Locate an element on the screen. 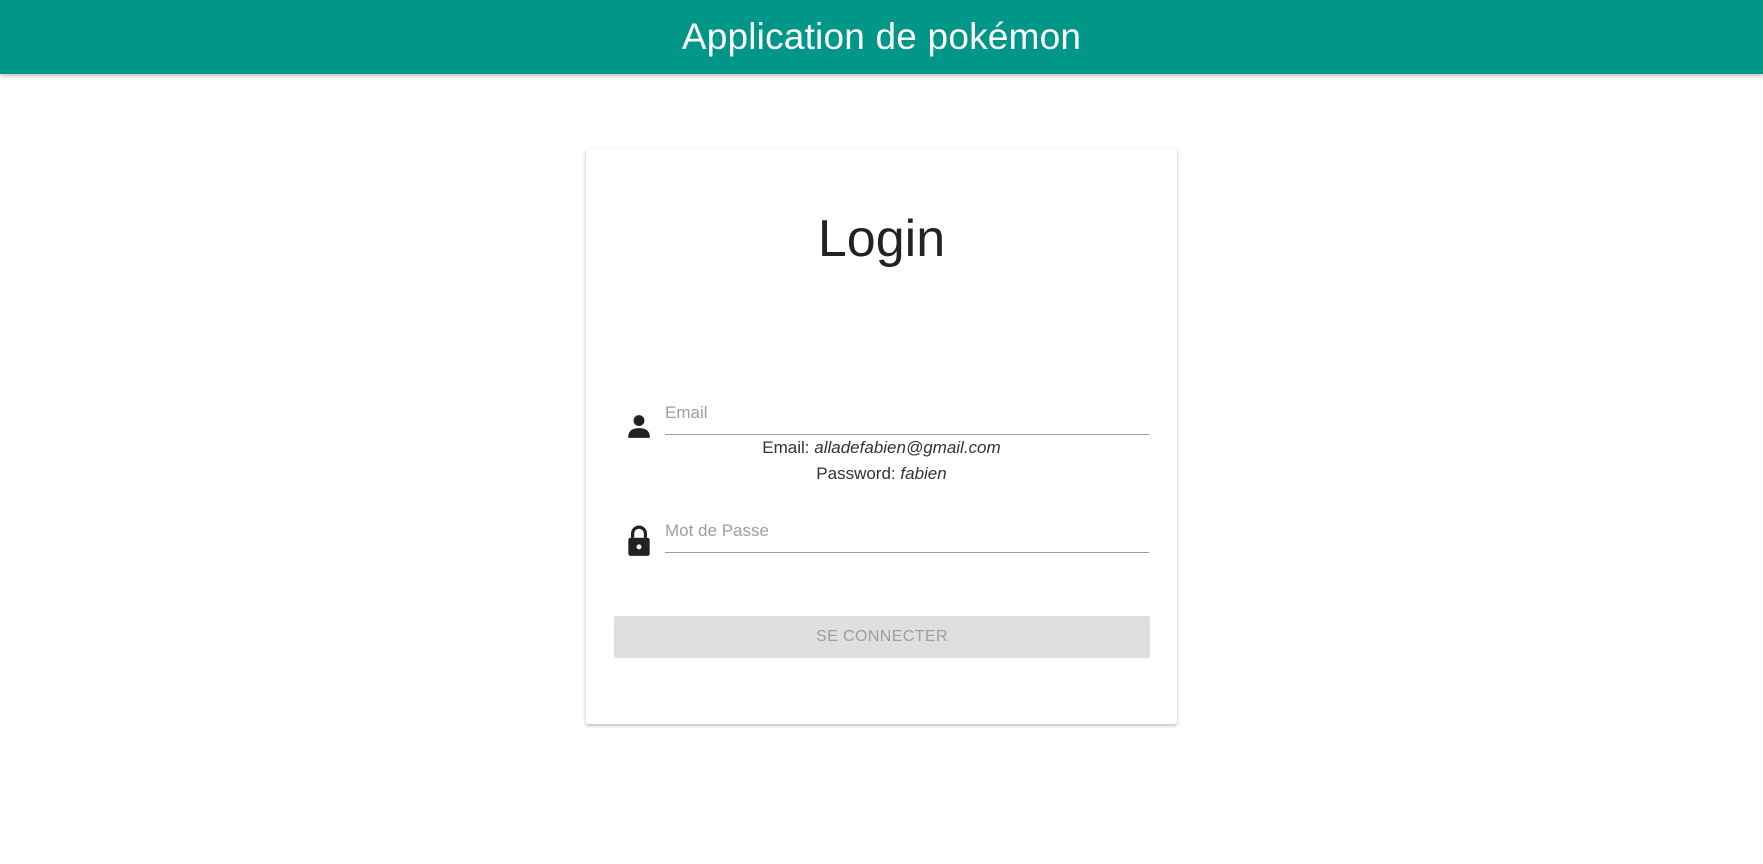  app-title: Application de pokémon is located at coordinates (881, 37).